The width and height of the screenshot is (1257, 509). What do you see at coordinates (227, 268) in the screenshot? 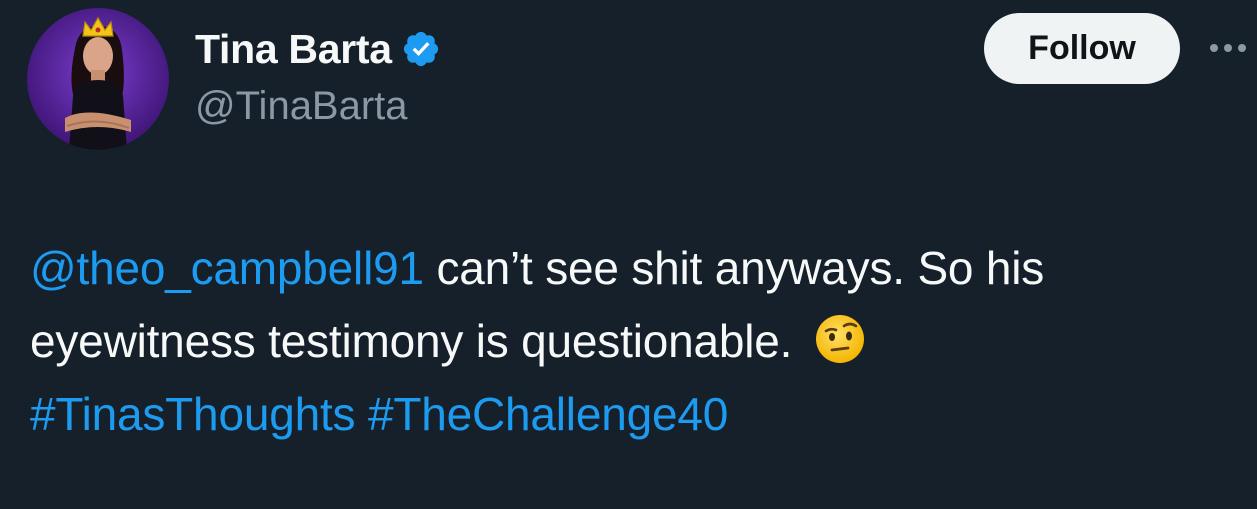
I see `mention-link: @theo_campbell91` at bounding box center [227, 268].